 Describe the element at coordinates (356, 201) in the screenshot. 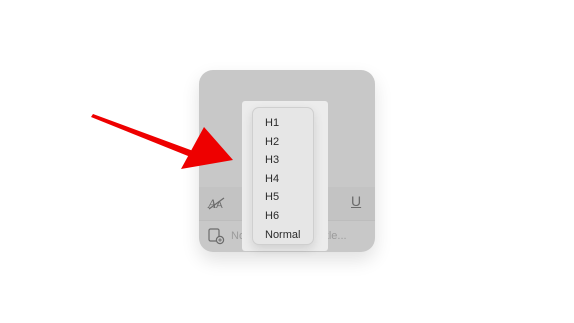

I see `underline-button: U` at that location.